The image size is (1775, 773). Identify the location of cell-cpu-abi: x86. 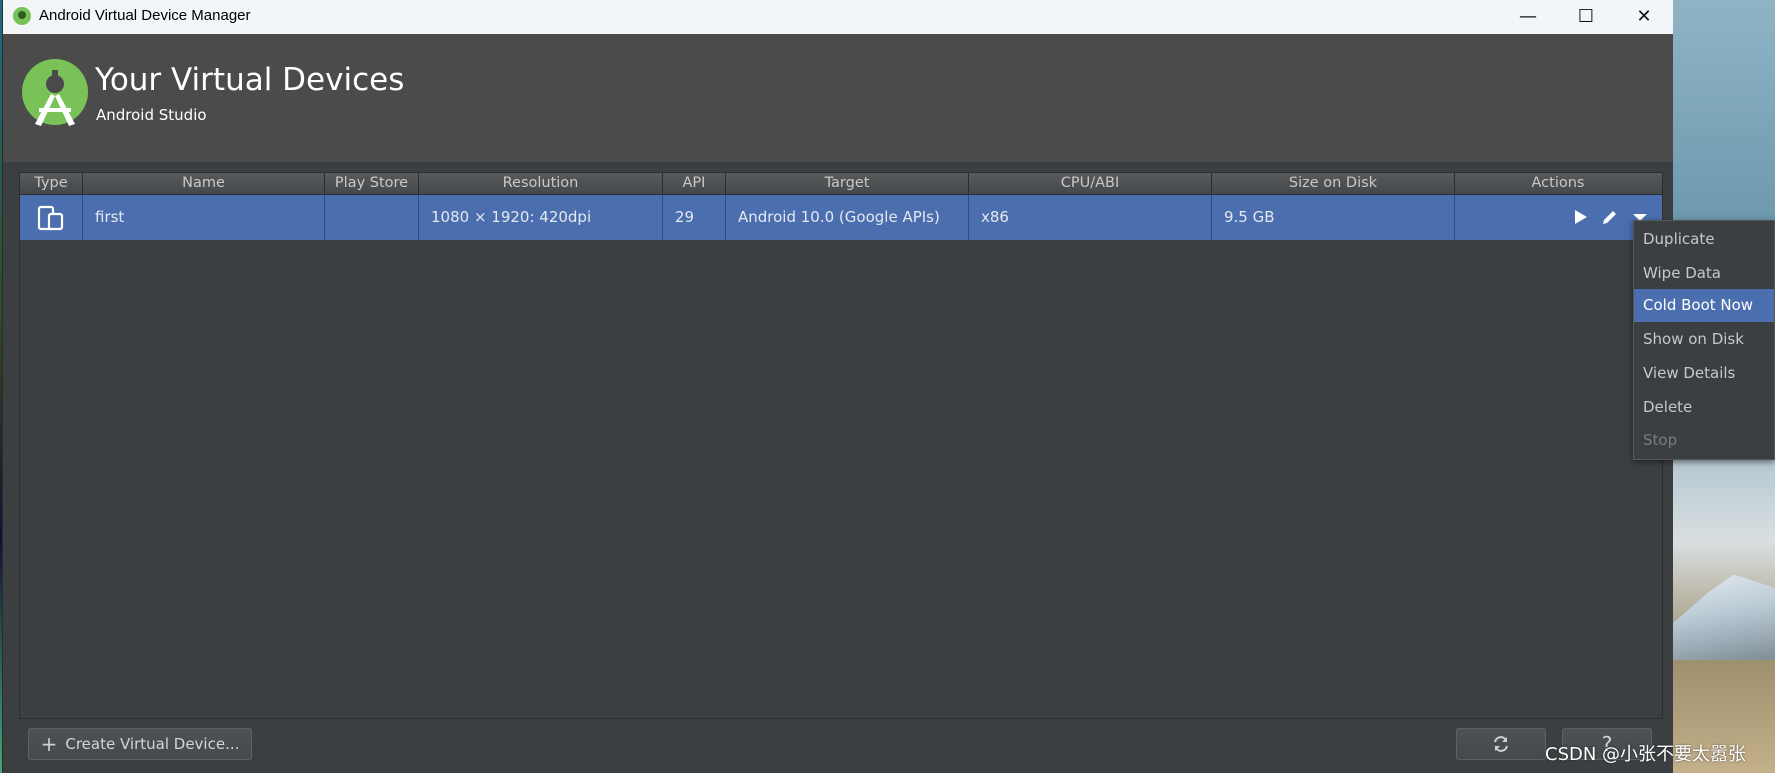
(1090, 217).